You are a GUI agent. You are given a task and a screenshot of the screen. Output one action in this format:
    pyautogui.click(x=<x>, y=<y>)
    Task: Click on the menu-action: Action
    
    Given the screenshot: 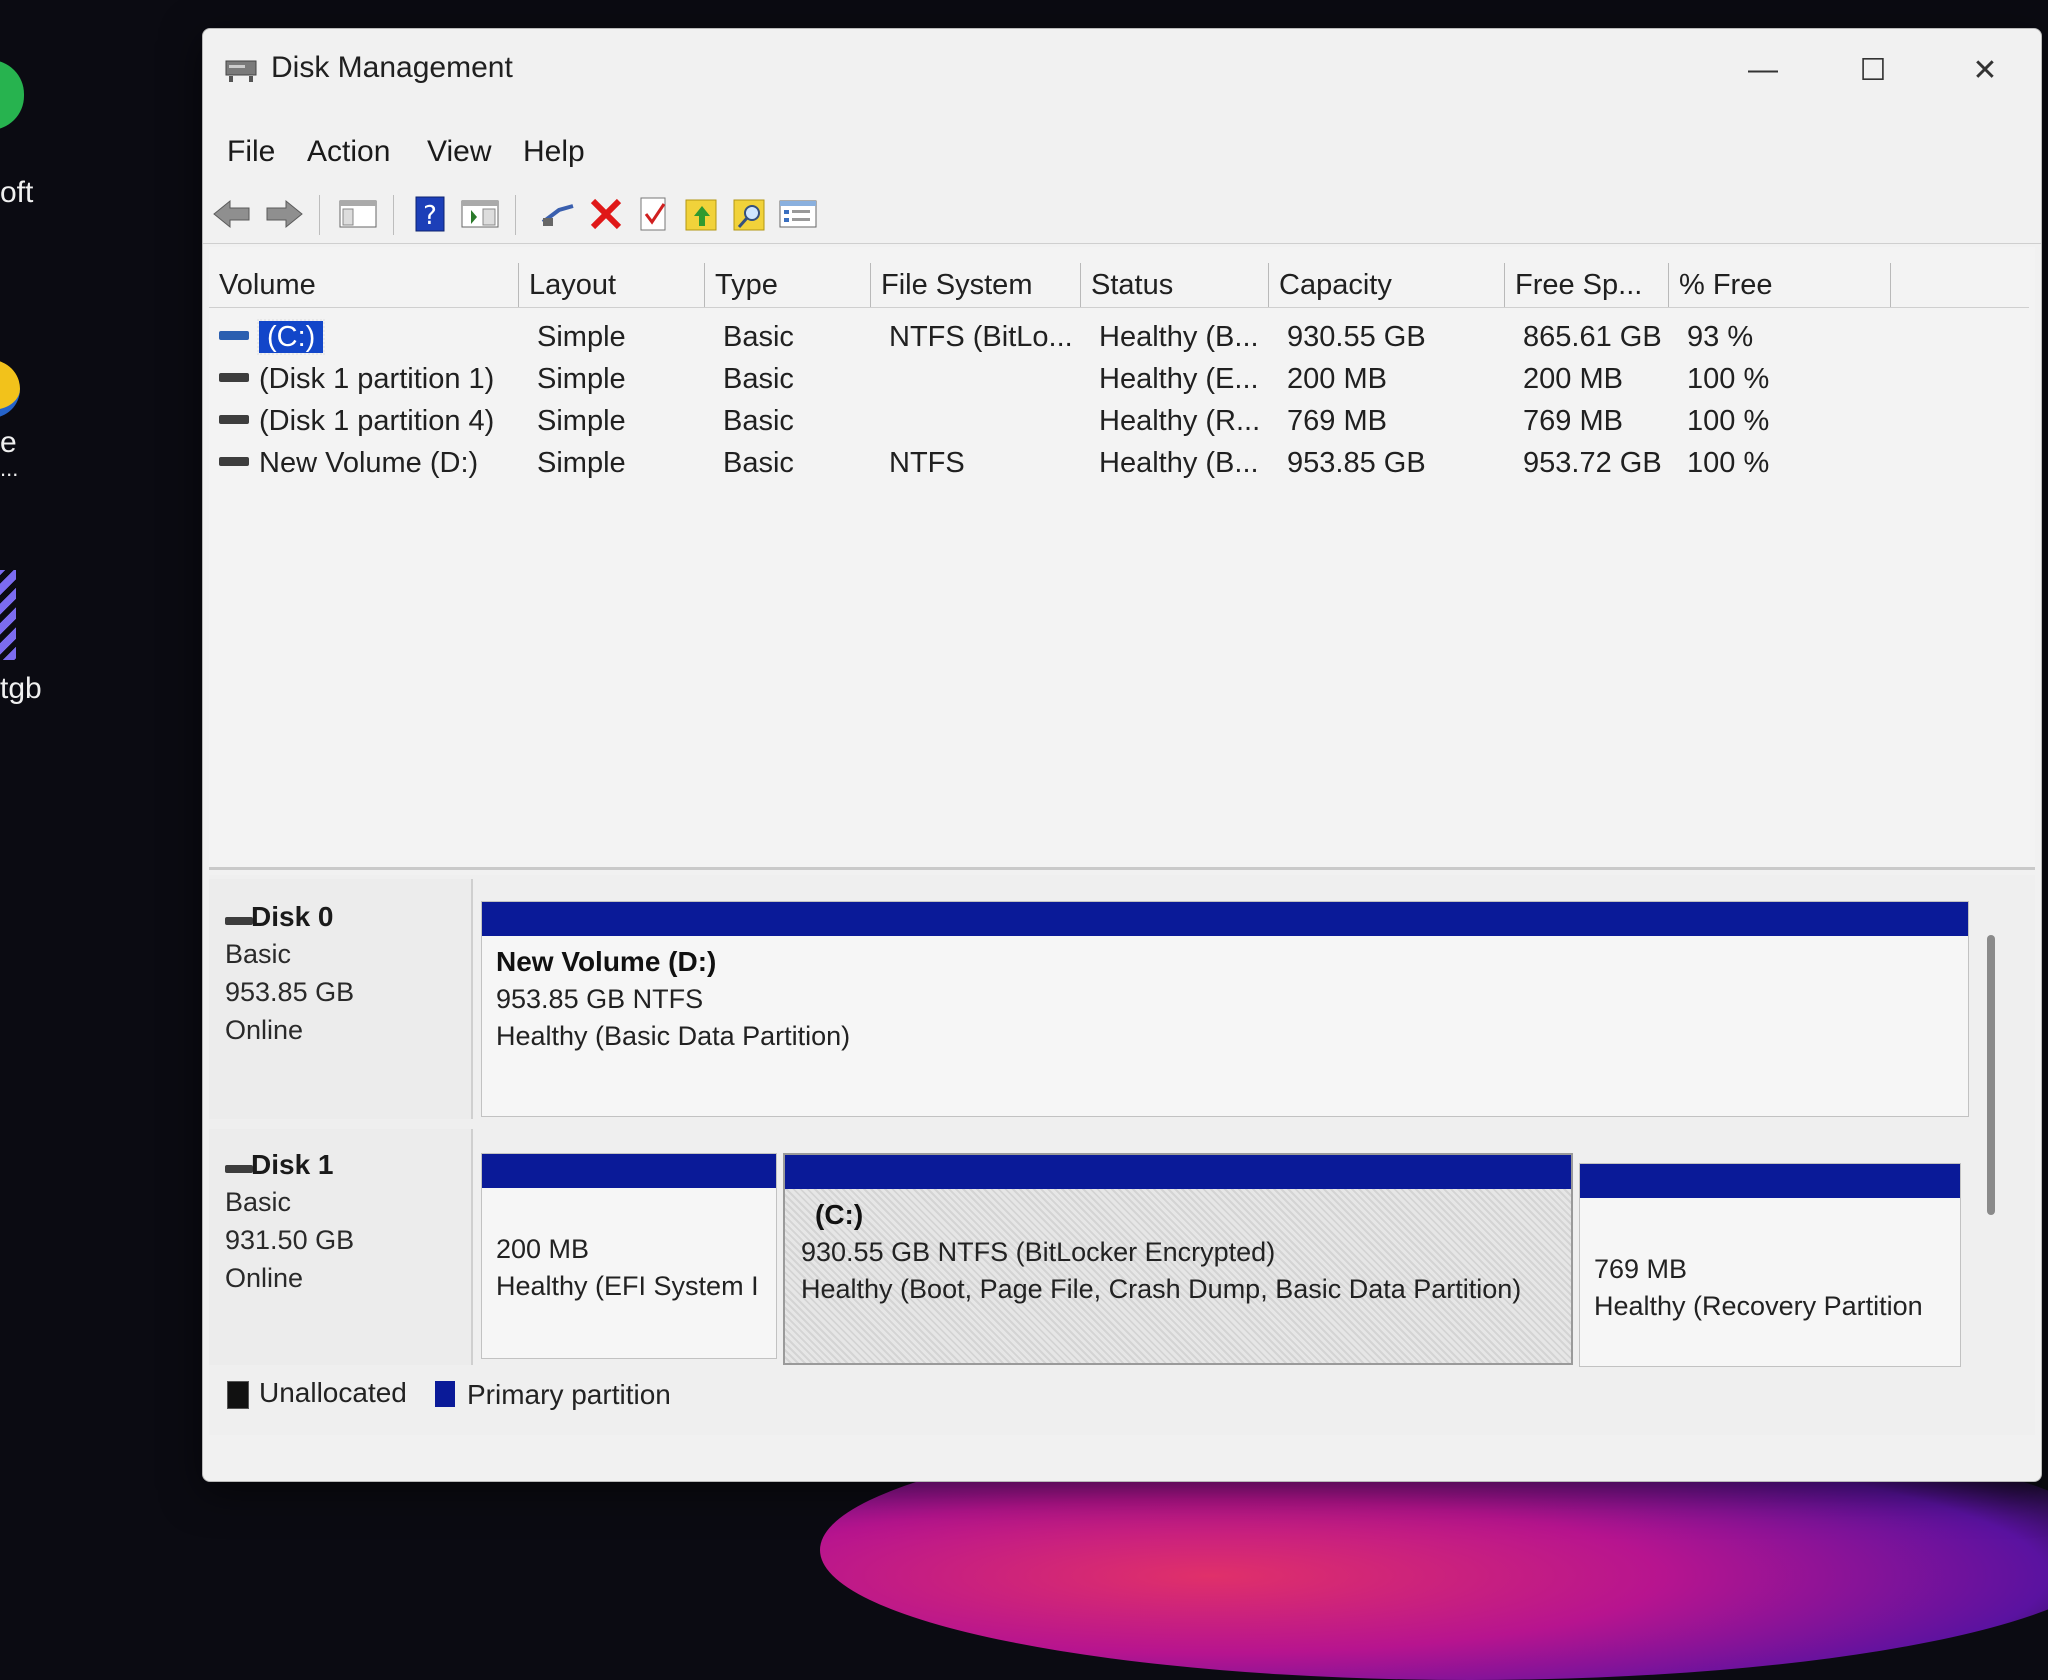 What is the action you would take?
    pyautogui.click(x=348, y=152)
    